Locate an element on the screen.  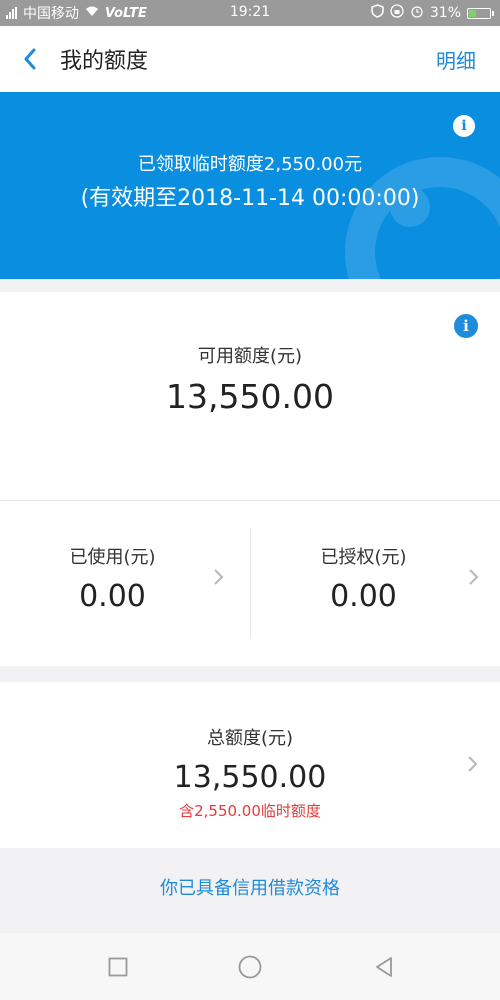
battery-icon is located at coordinates (480, 13).